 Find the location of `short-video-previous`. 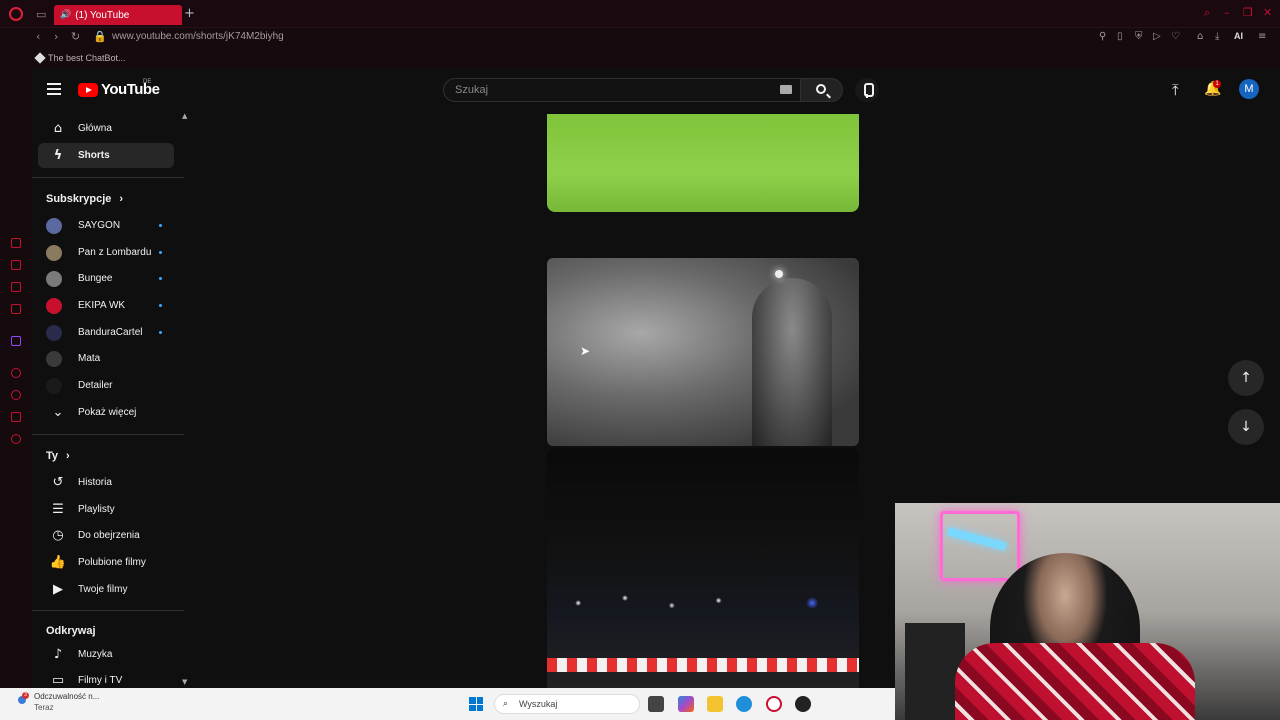

short-video-previous is located at coordinates (703, 163).